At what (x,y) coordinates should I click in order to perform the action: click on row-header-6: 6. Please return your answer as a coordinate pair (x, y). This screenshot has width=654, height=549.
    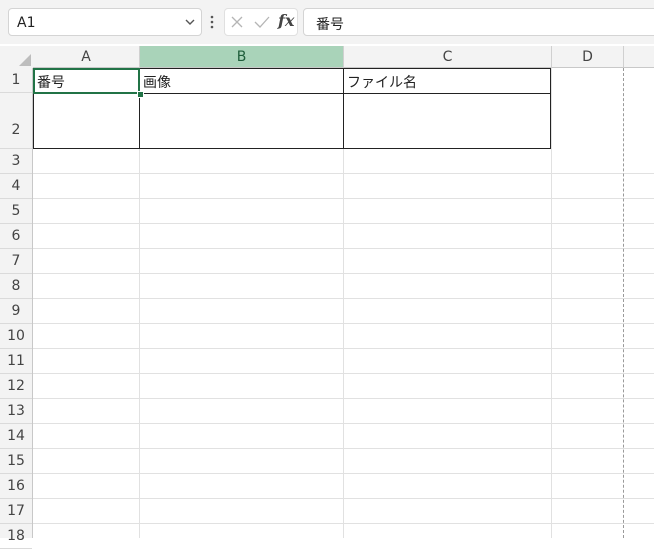
    Looking at the image, I should click on (16, 236).